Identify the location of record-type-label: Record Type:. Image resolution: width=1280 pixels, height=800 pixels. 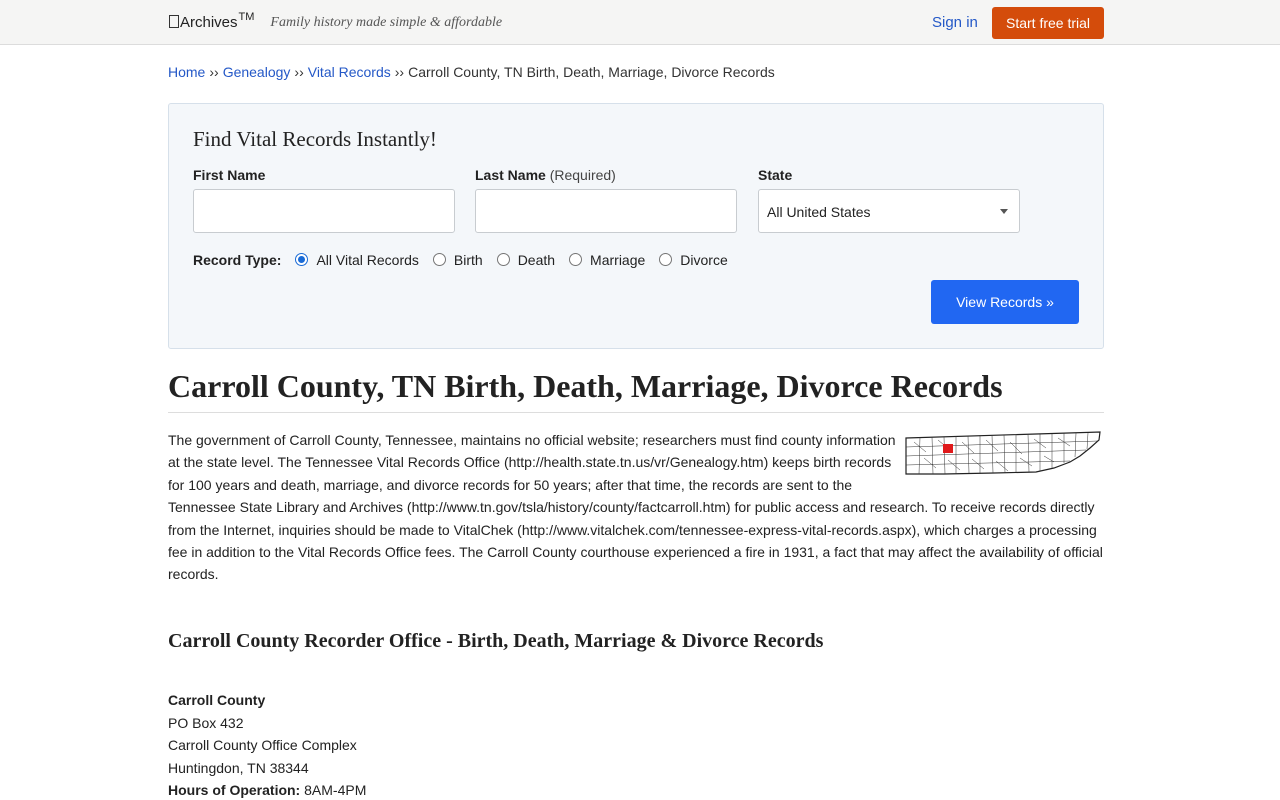
(237, 260).